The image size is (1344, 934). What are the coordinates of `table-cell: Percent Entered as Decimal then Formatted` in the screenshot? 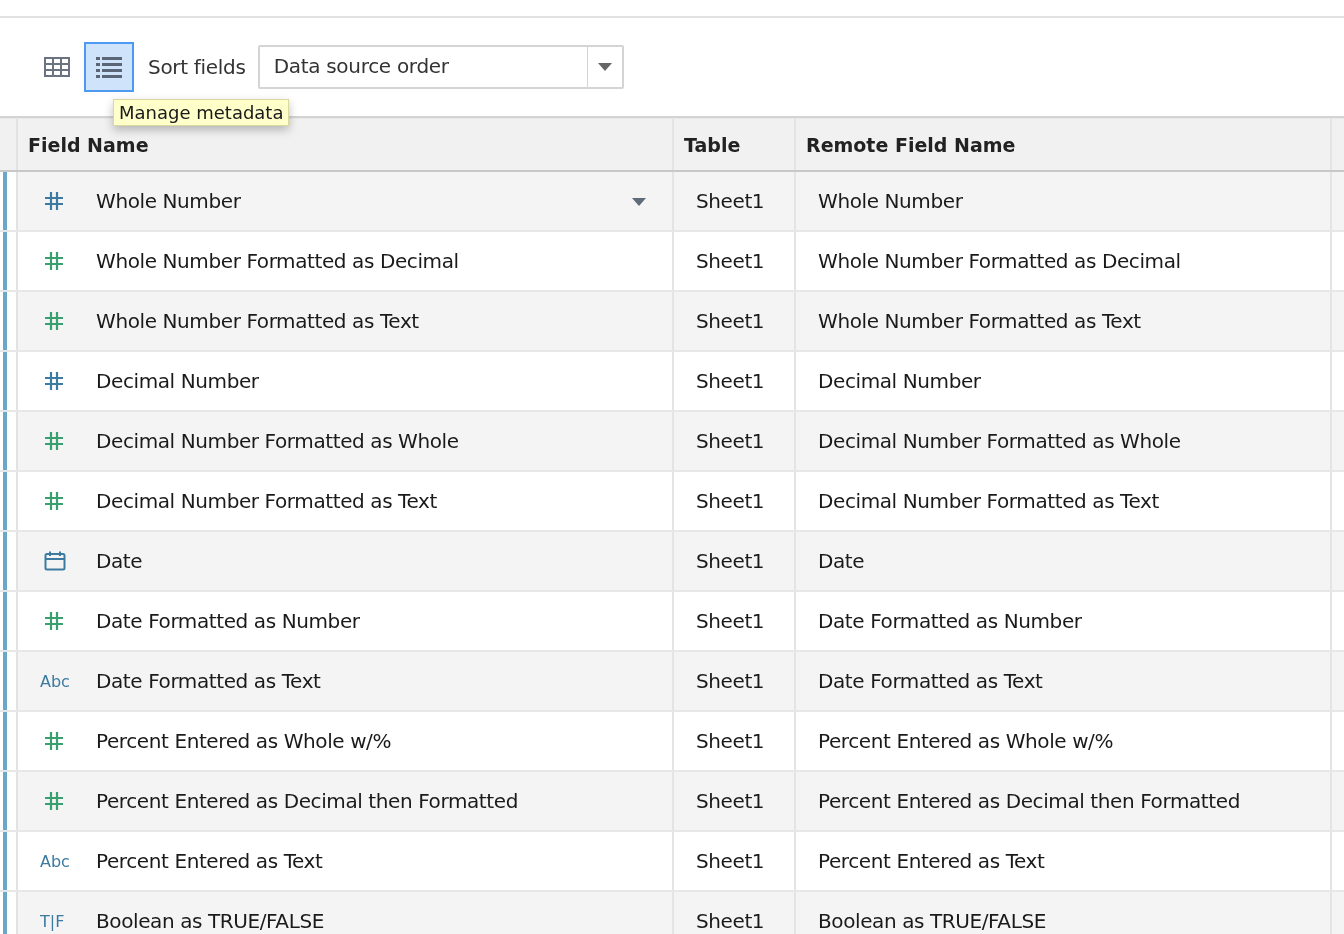 It's located at (1064, 801).